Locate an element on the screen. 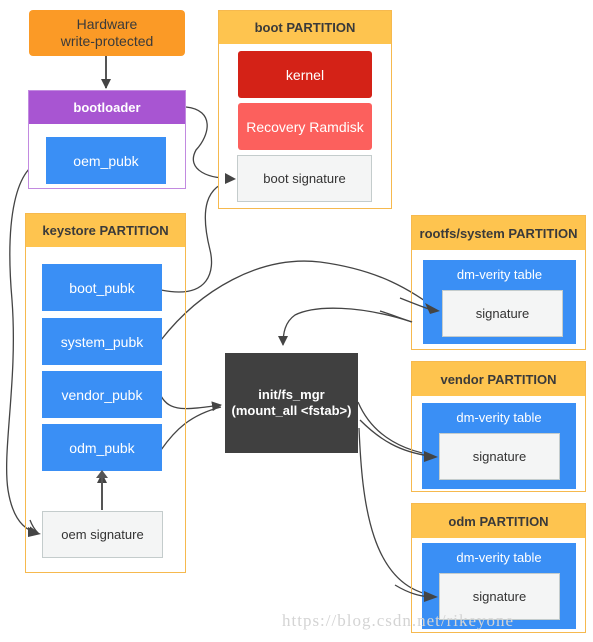 This screenshot has height=642, width=593. odm-dm-verity-label: dm-verity table is located at coordinates (499, 557).